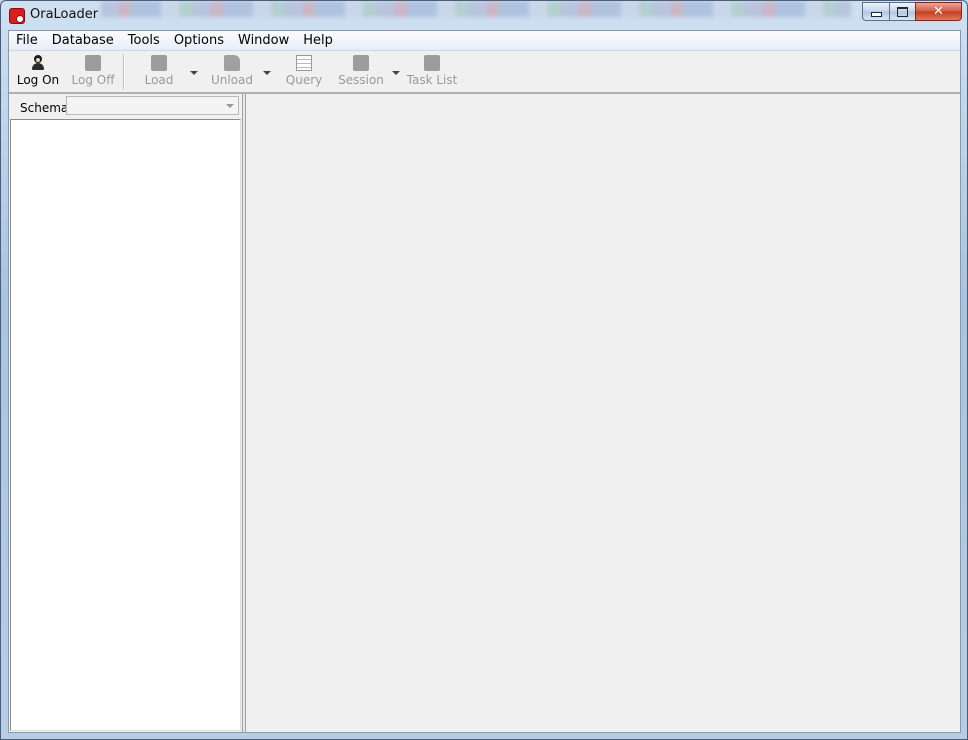 The height and width of the screenshot is (740, 968). What do you see at coordinates (432, 72) in the screenshot?
I see `tasklist-button: Task List` at bounding box center [432, 72].